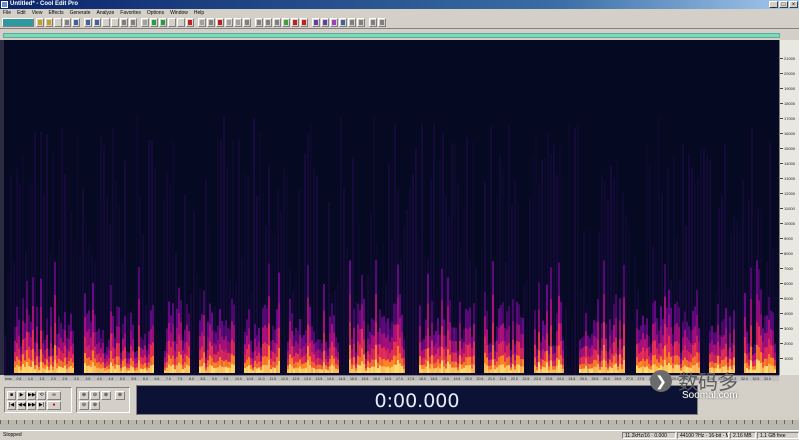  What do you see at coordinates (773, 4) in the screenshot?
I see `minimize-button: _` at bounding box center [773, 4].